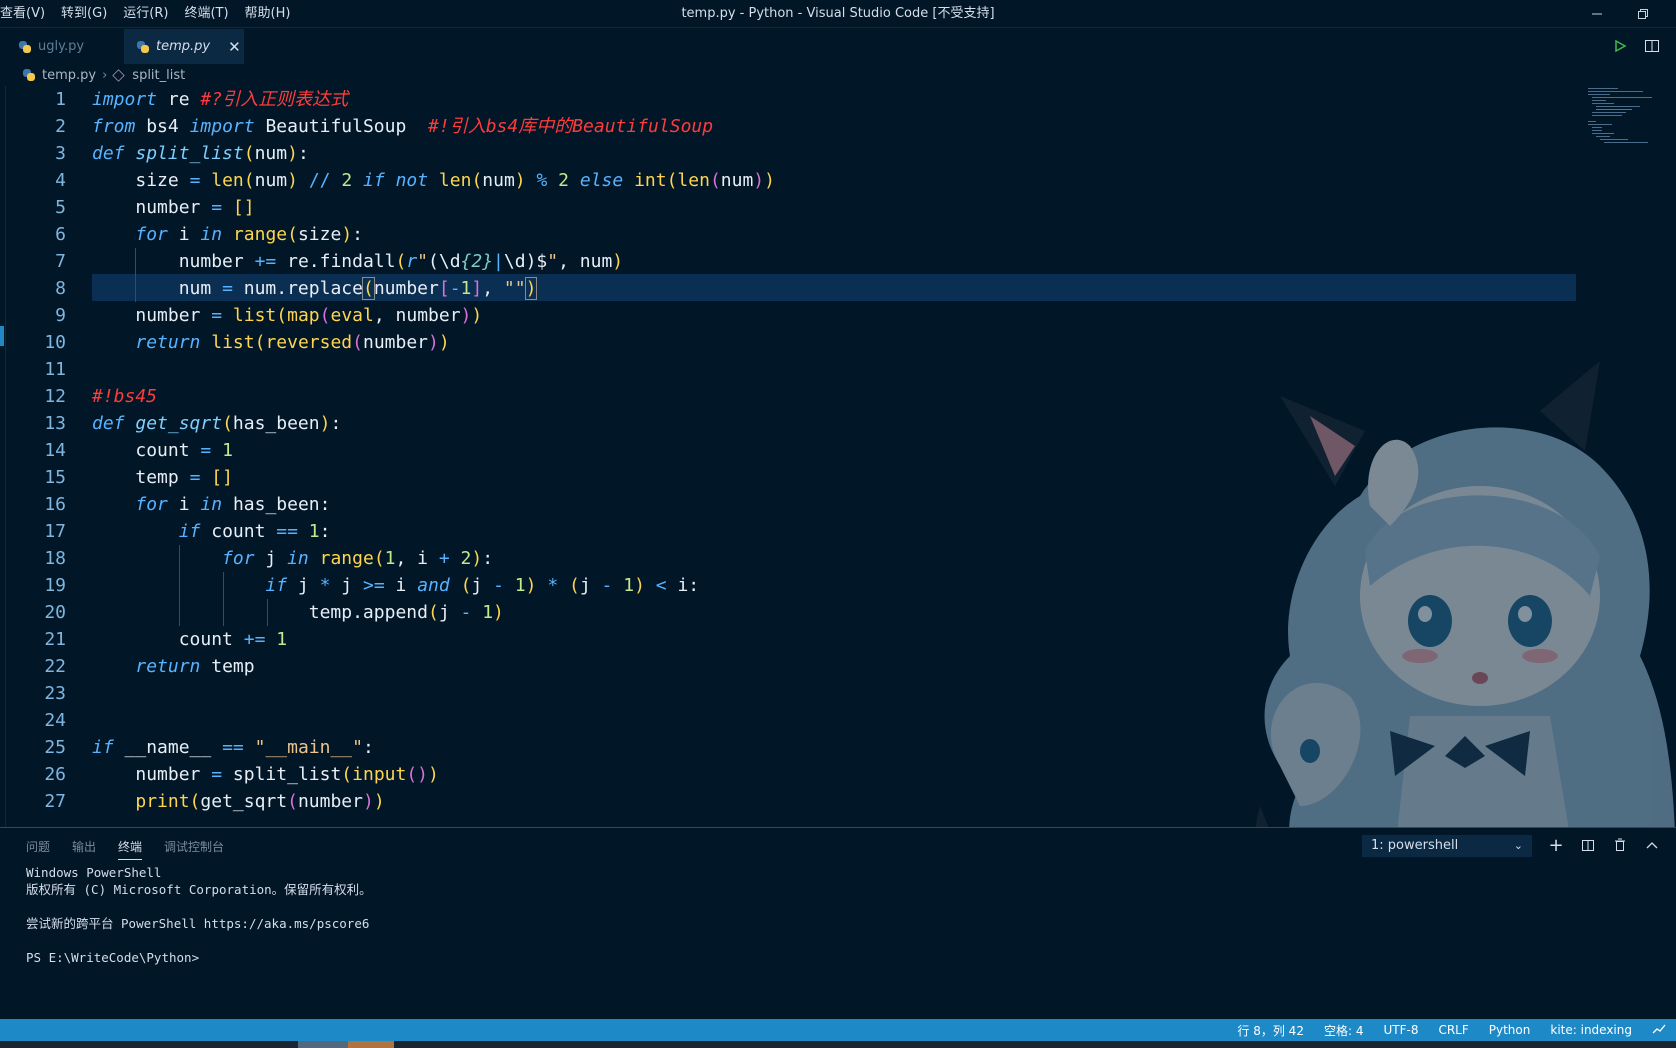  What do you see at coordinates (1344, 1030) in the screenshot?
I see `indentation: 空格: 4` at bounding box center [1344, 1030].